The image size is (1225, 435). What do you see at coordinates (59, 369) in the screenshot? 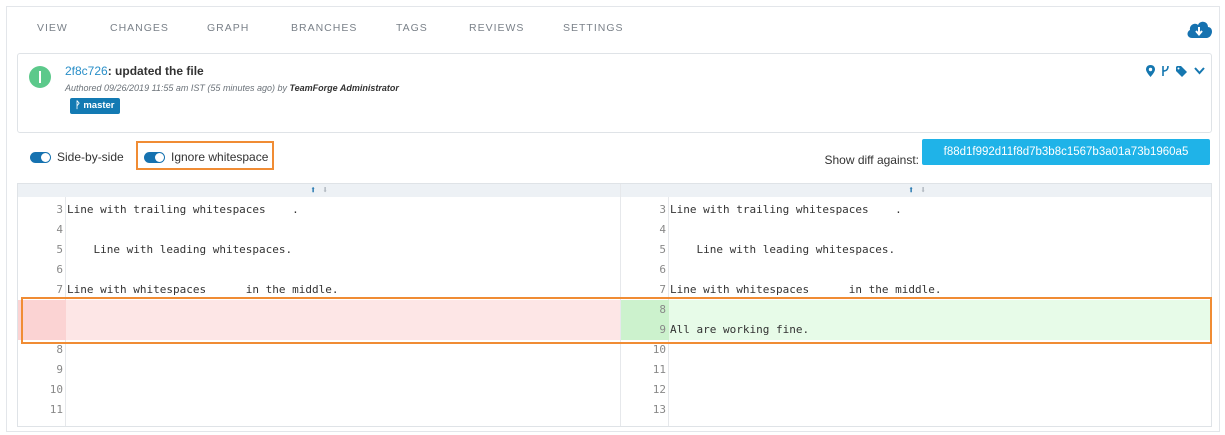
I see `line-number: 9` at bounding box center [59, 369].